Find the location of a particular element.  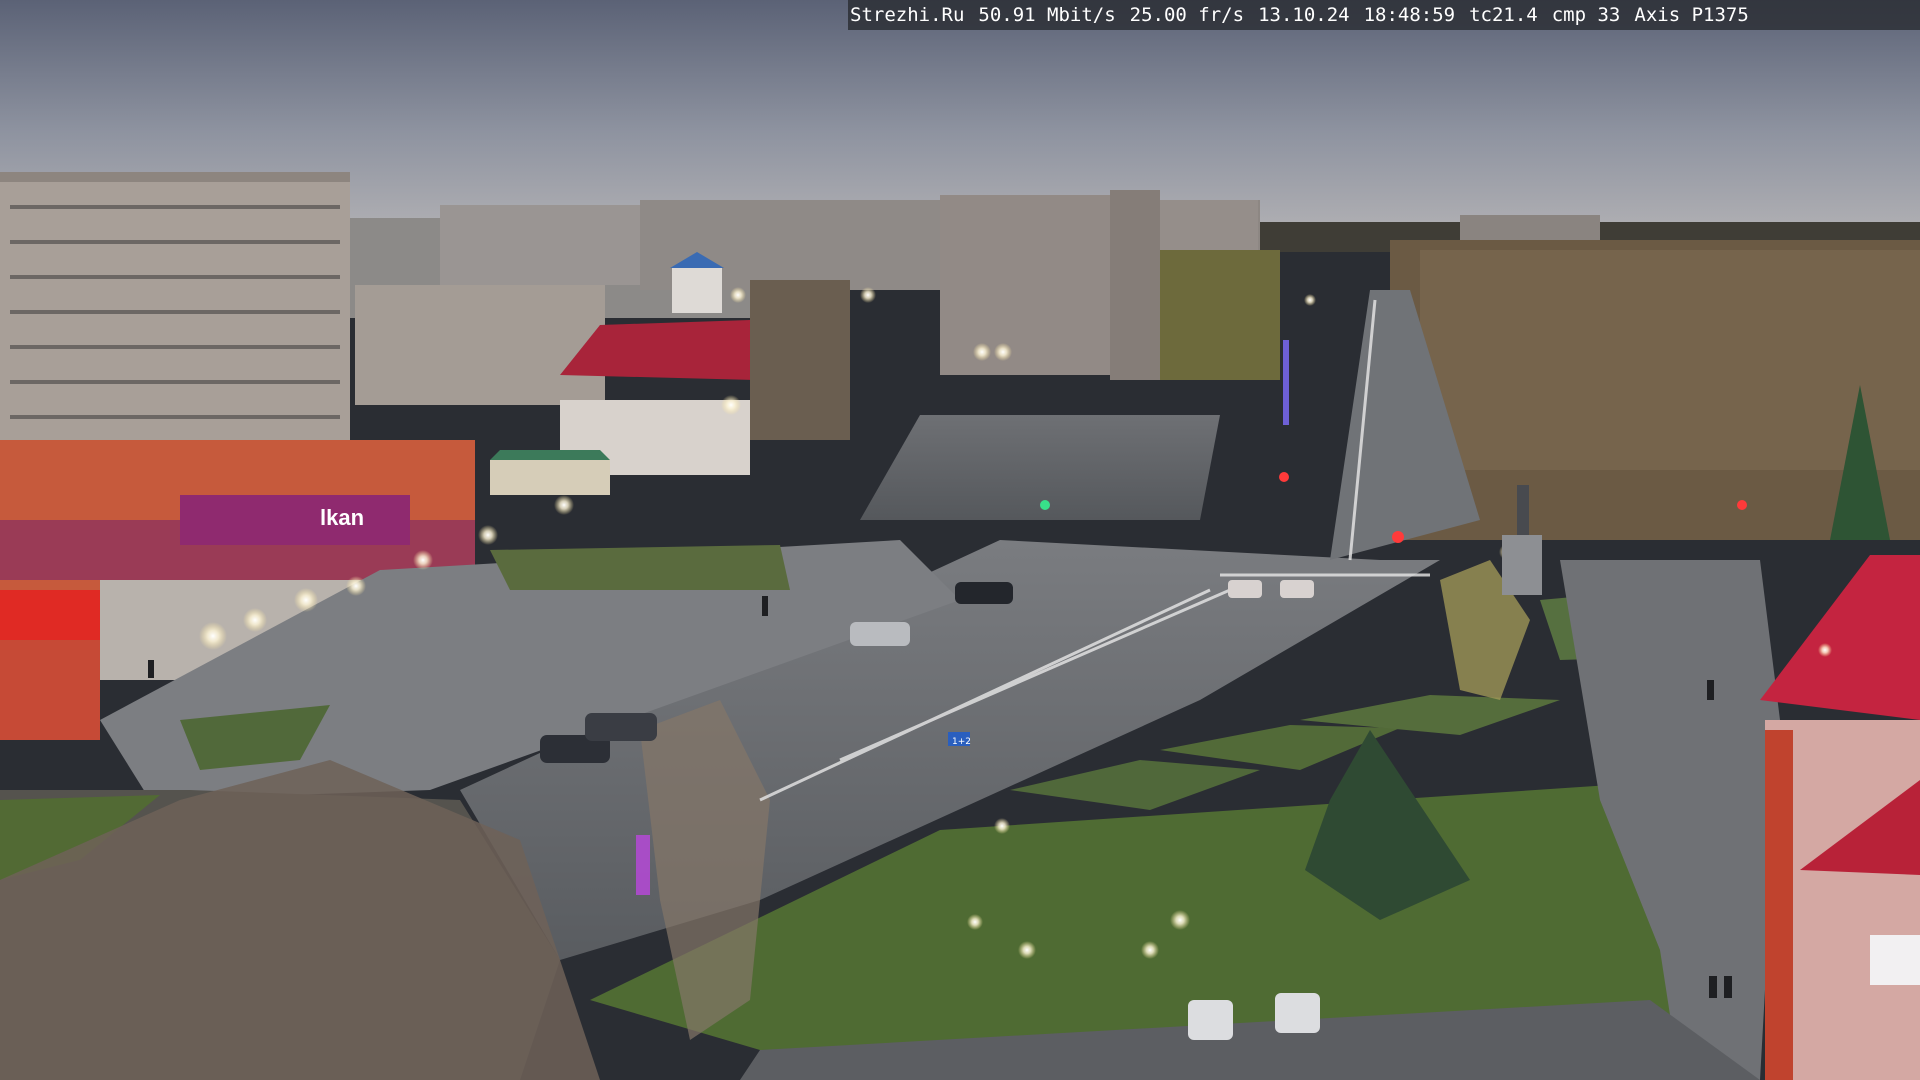

foreground-right-building is located at coordinates (1840, 817).